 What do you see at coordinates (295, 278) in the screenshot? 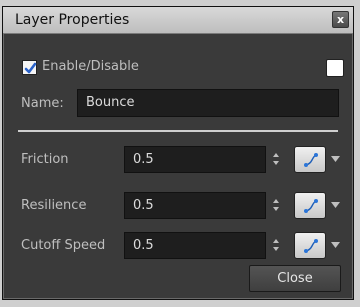
I see `close-button: Close` at bounding box center [295, 278].